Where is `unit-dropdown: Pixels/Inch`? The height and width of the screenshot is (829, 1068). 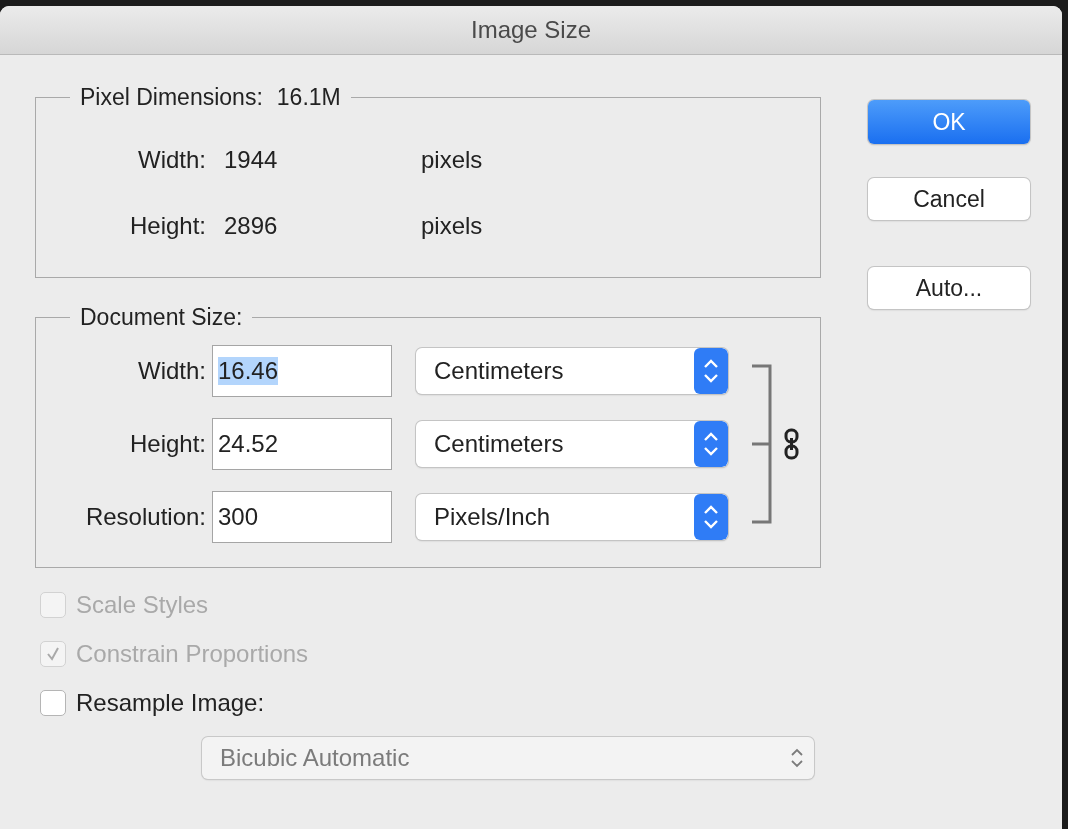
unit-dropdown: Pixels/Inch is located at coordinates (572, 517).